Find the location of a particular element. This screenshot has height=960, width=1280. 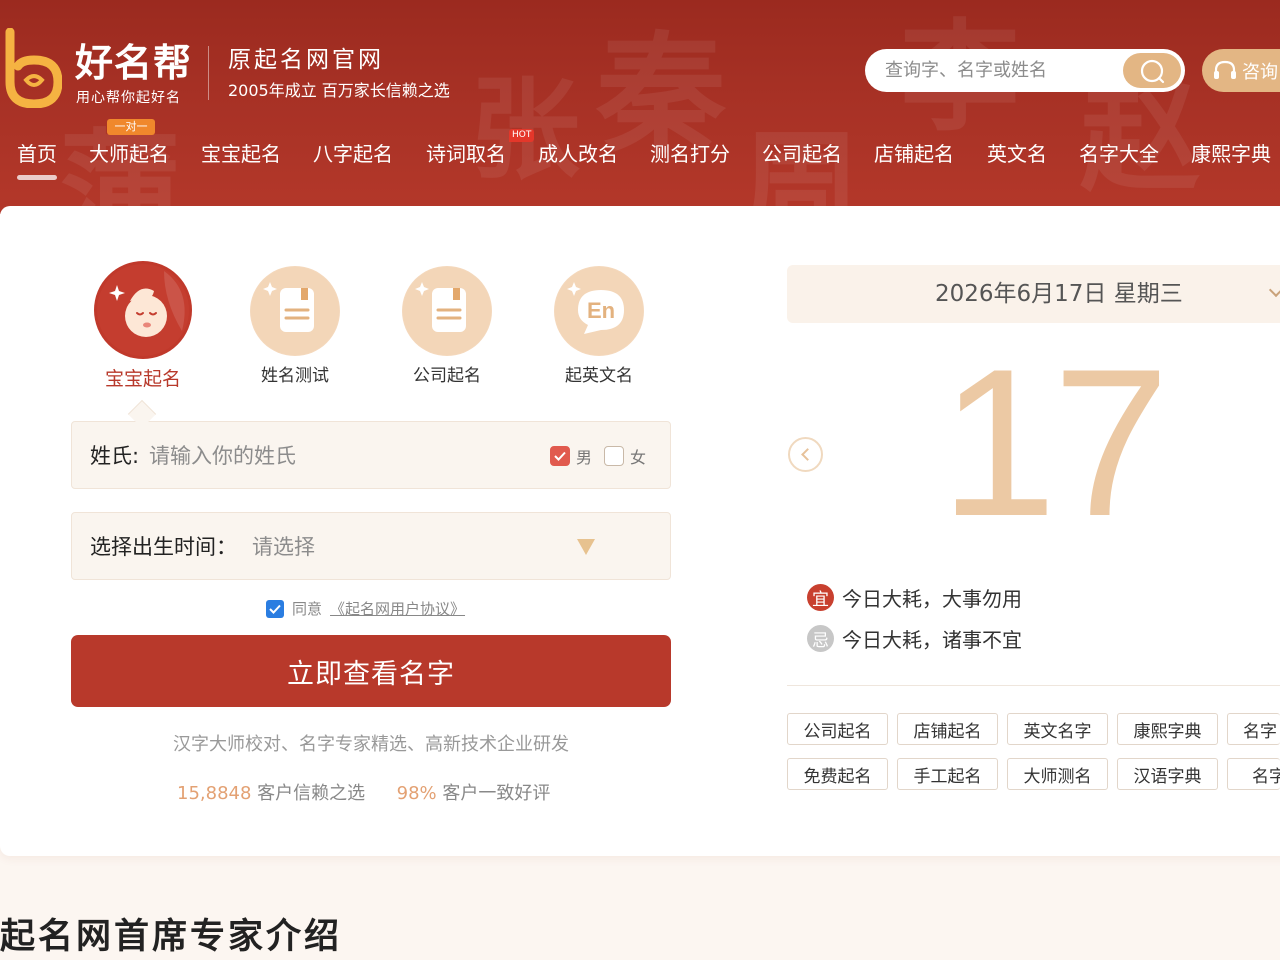

hot-badge: HOT is located at coordinates (522, 135).